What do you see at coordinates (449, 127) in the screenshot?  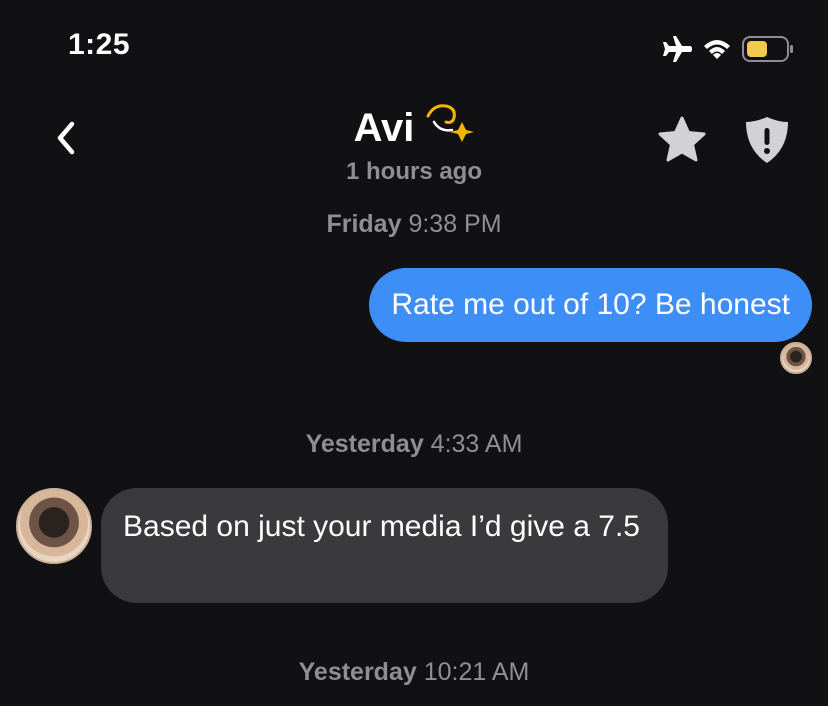 I see `dizzy-emoji` at bounding box center [449, 127].